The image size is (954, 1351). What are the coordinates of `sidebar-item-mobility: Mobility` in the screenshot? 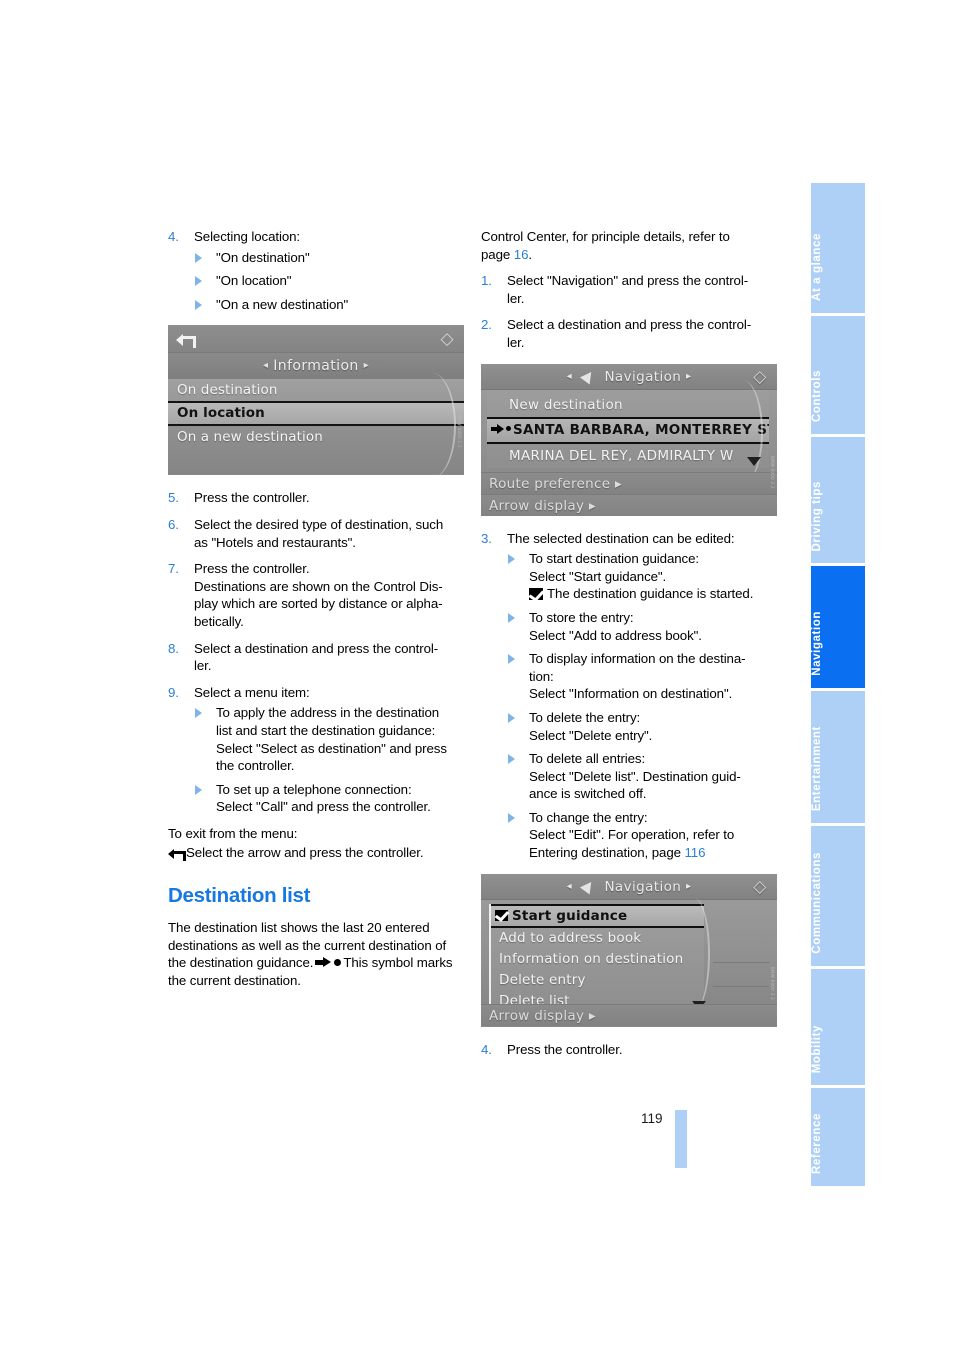 It's located at (838, 1027).